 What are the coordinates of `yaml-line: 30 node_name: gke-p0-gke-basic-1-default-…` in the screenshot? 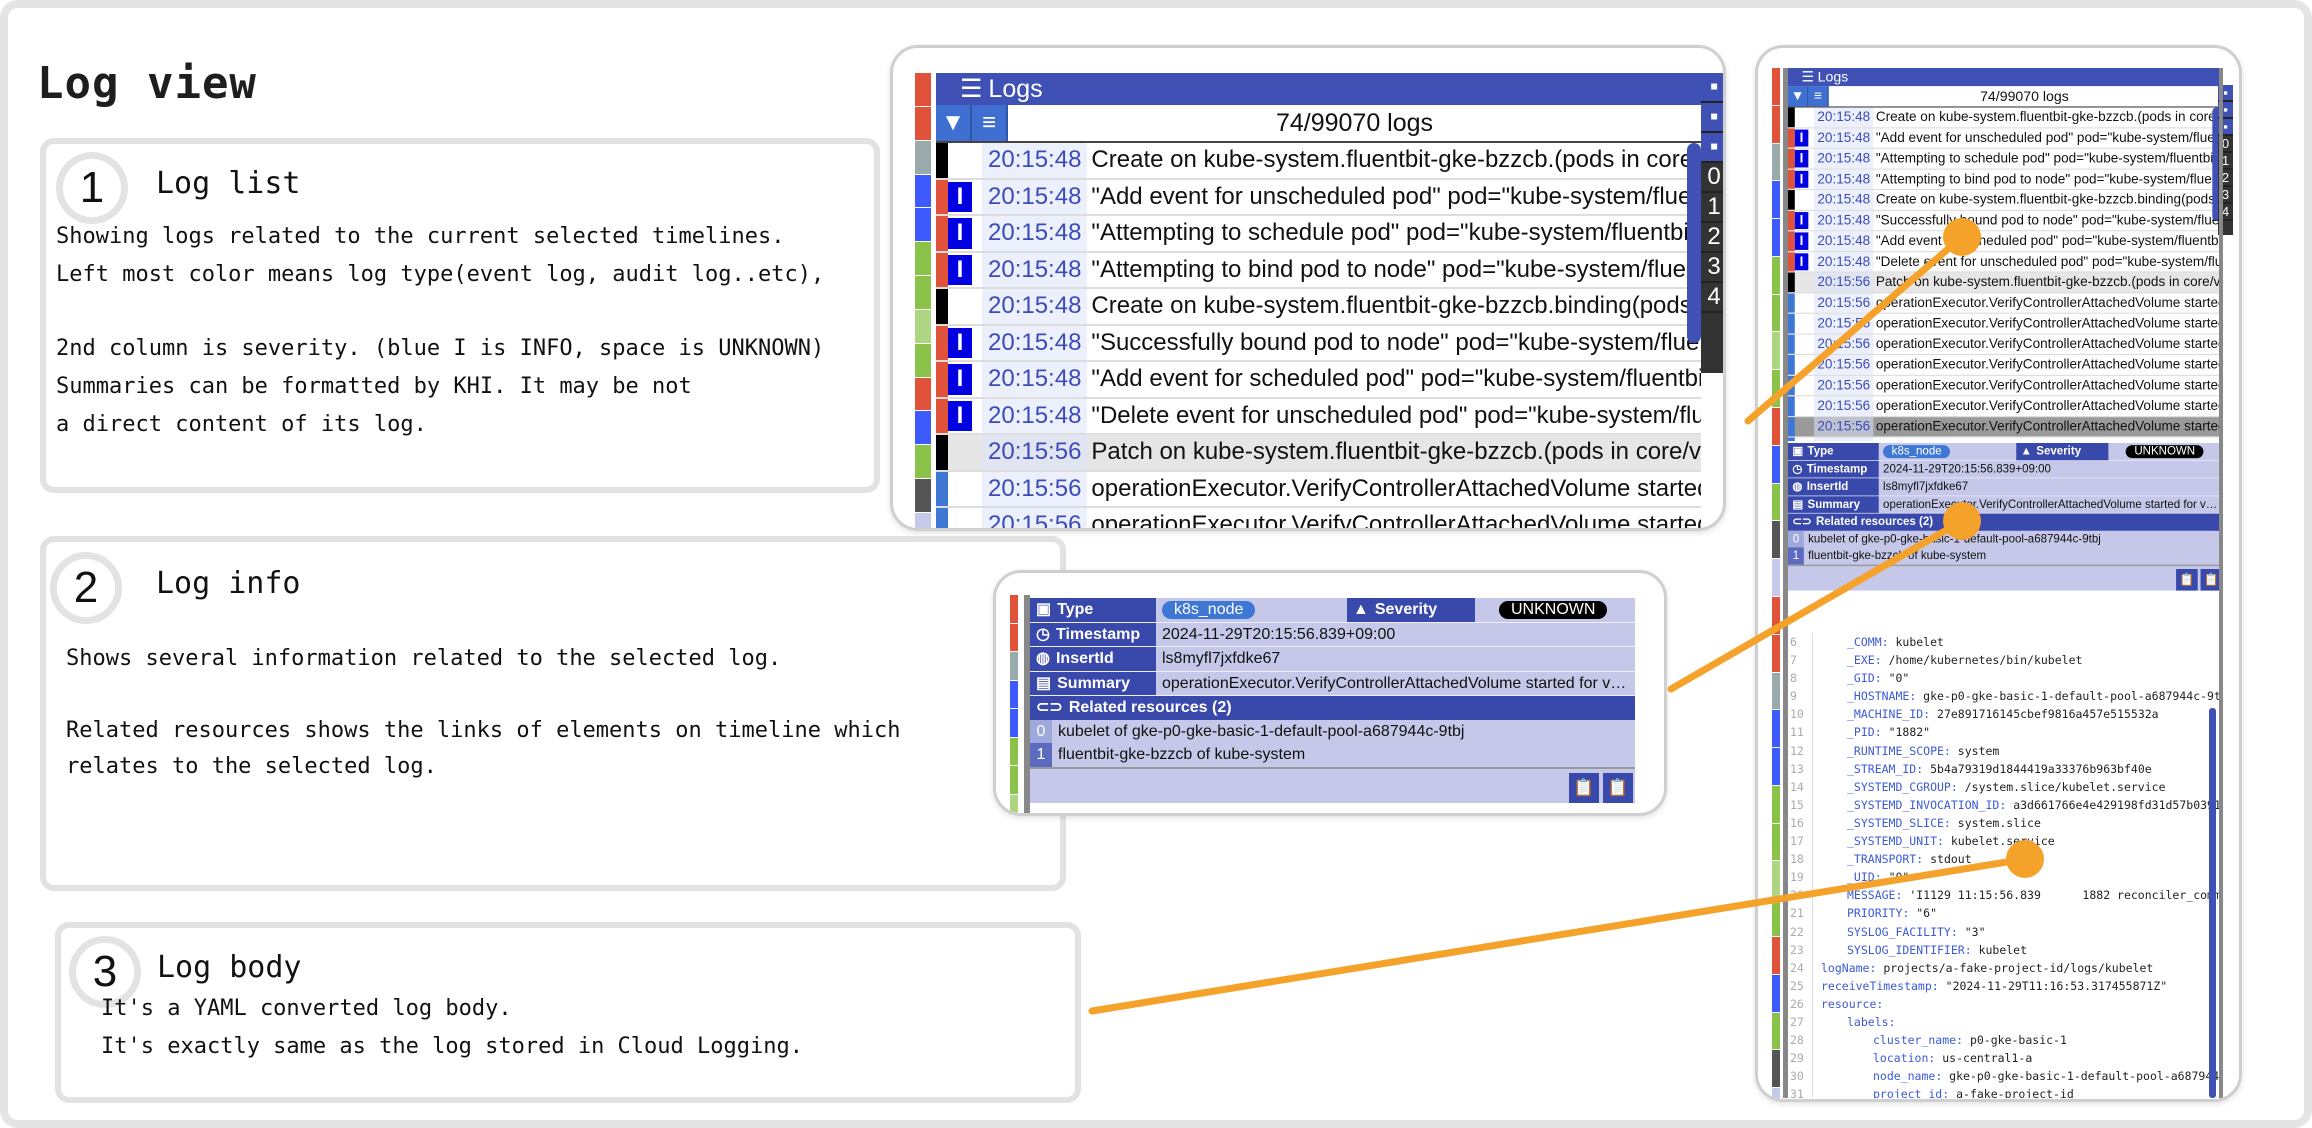 It's located at (2004, 1076).